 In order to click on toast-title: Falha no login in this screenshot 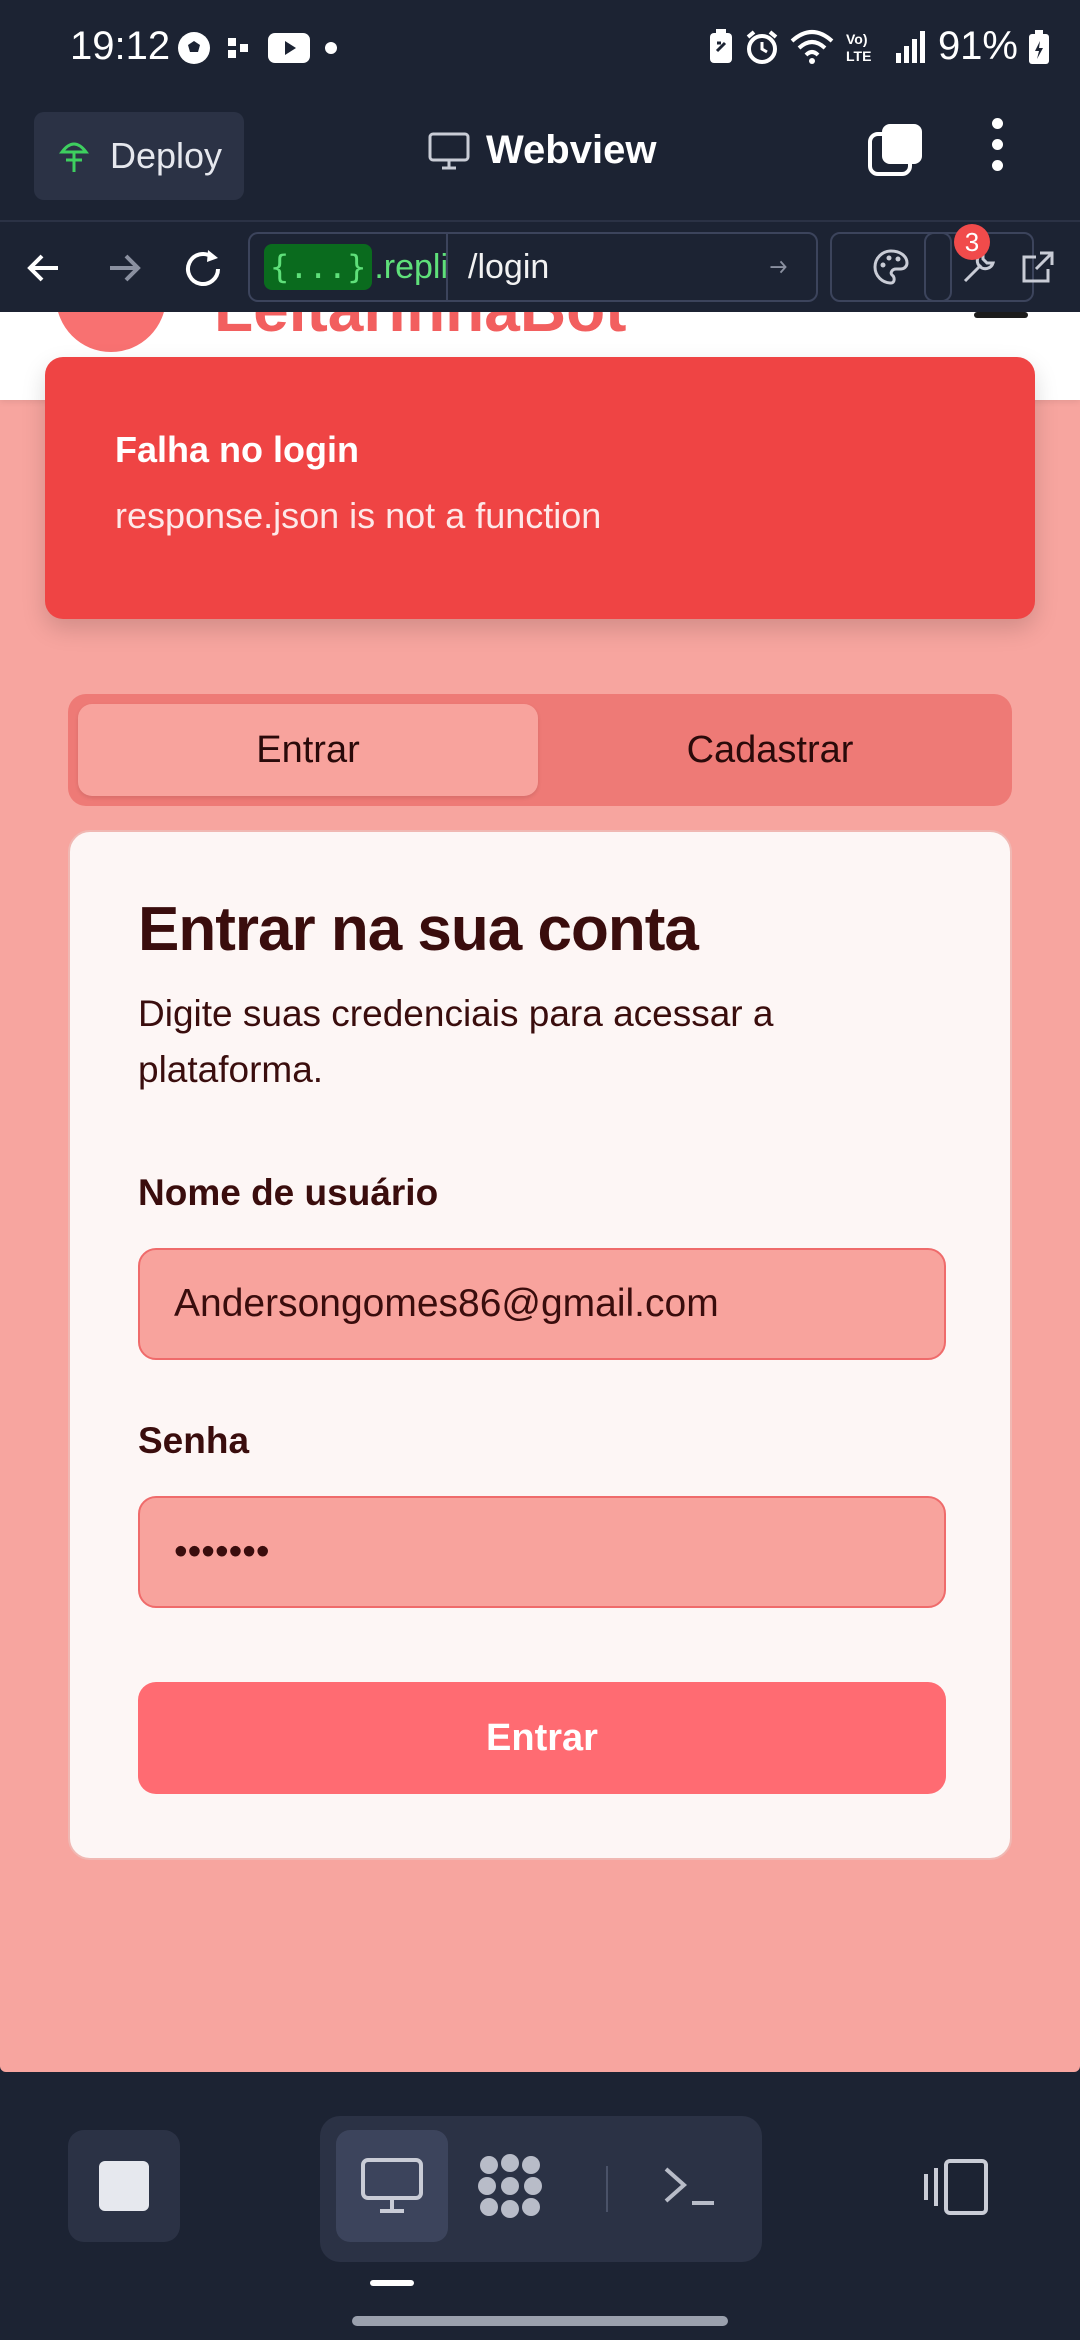, I will do `click(237, 449)`.